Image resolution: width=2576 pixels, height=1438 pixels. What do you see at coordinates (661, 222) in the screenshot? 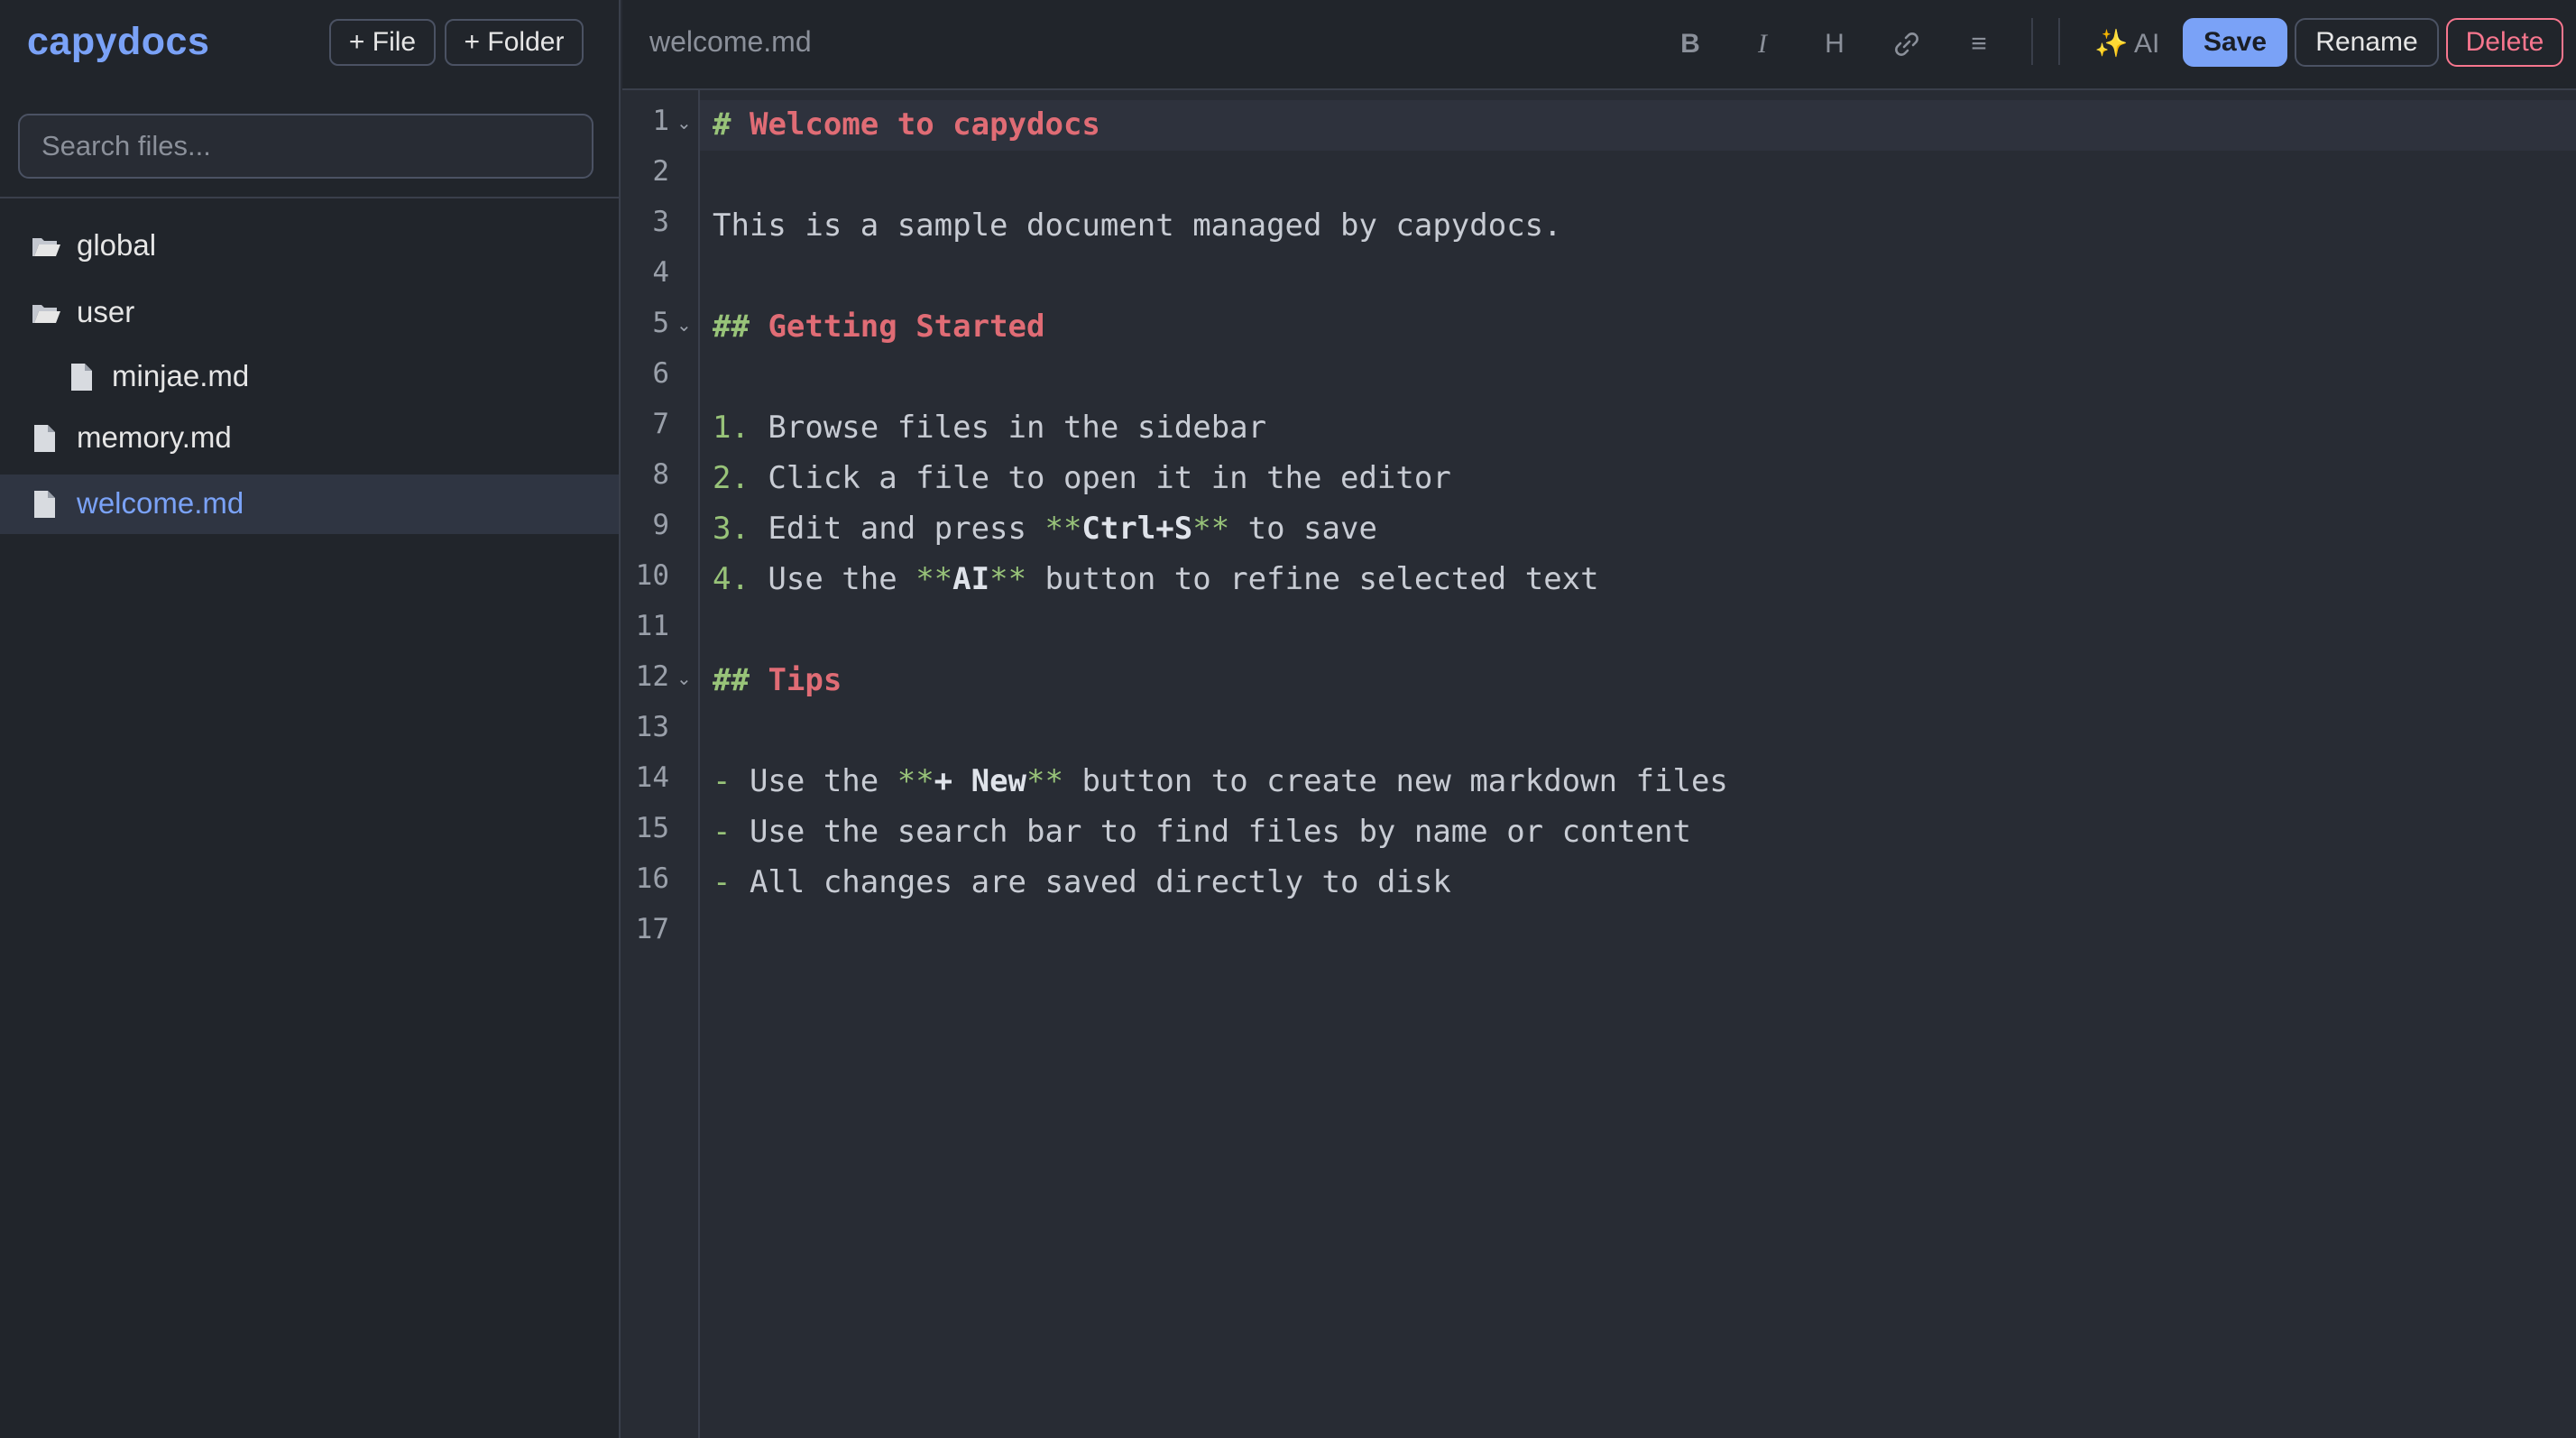
I see `line-number: 3` at bounding box center [661, 222].